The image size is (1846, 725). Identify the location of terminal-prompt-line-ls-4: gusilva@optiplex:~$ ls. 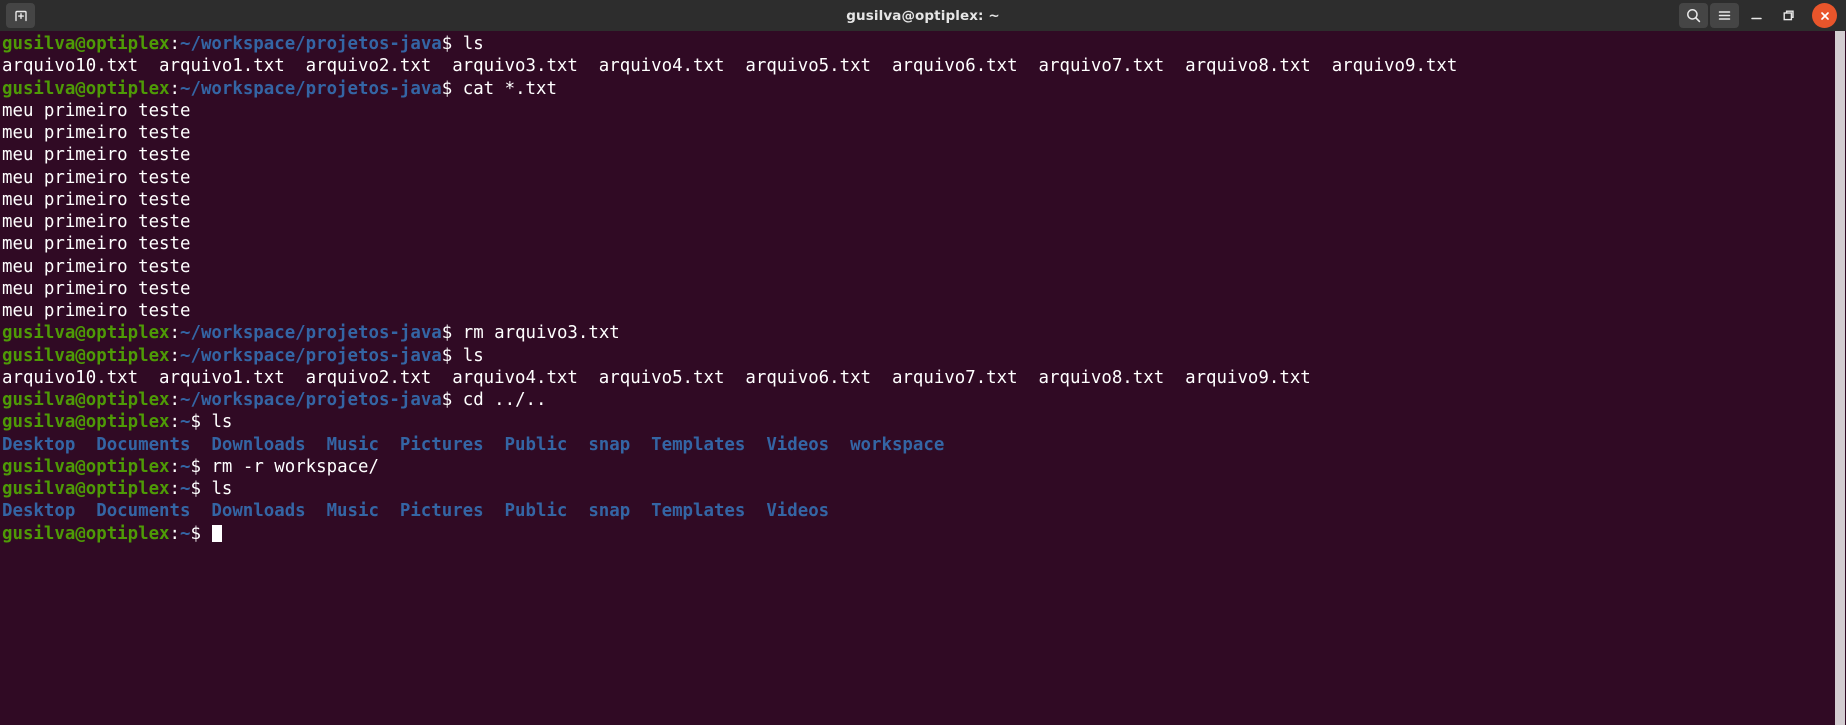
(924, 489).